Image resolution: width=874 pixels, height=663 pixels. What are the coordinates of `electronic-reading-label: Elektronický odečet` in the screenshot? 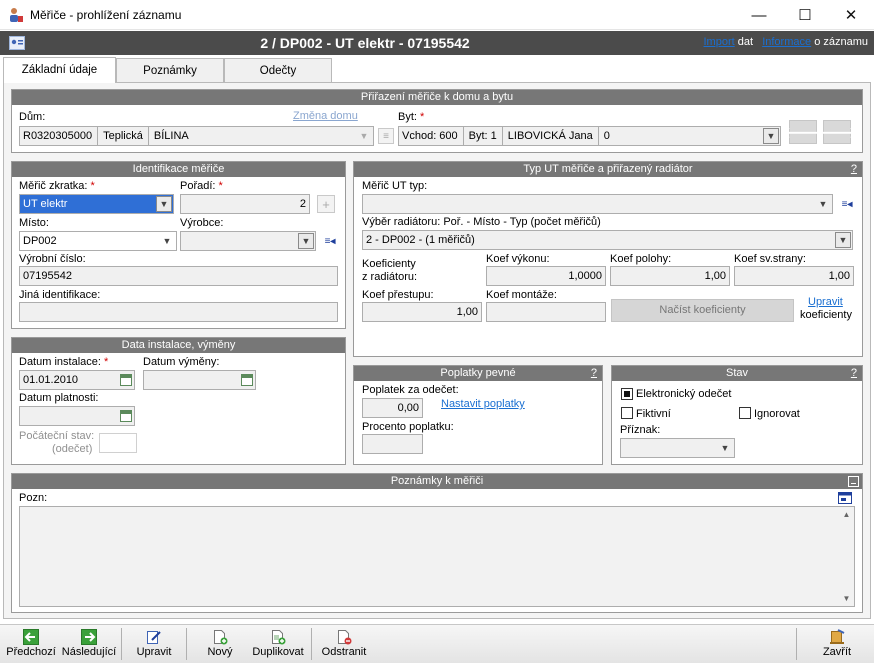 It's located at (684, 394).